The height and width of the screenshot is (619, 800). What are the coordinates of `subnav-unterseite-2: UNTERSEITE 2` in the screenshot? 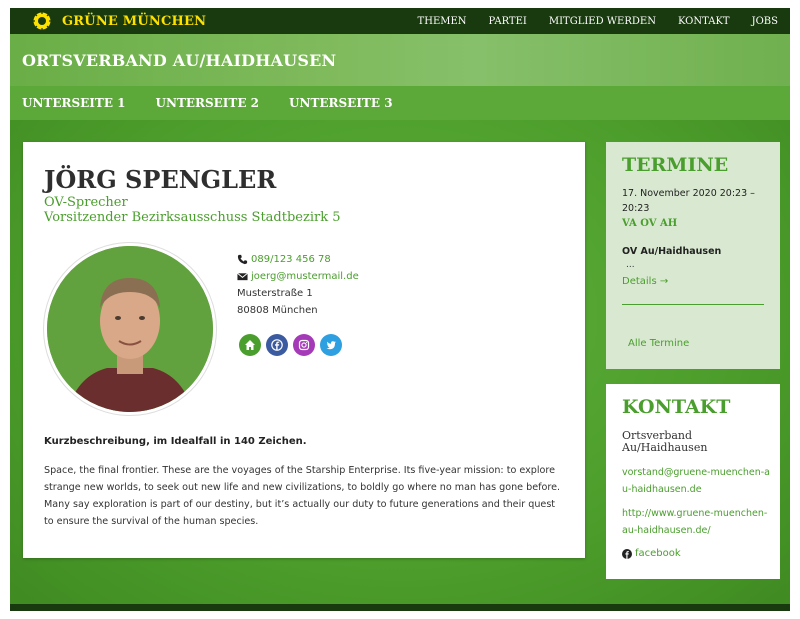 It's located at (208, 103).